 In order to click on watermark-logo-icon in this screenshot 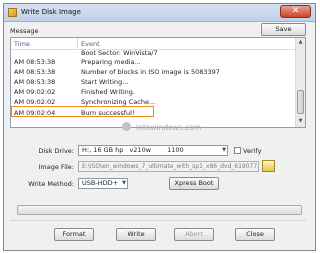, I will do `click(126, 126)`.